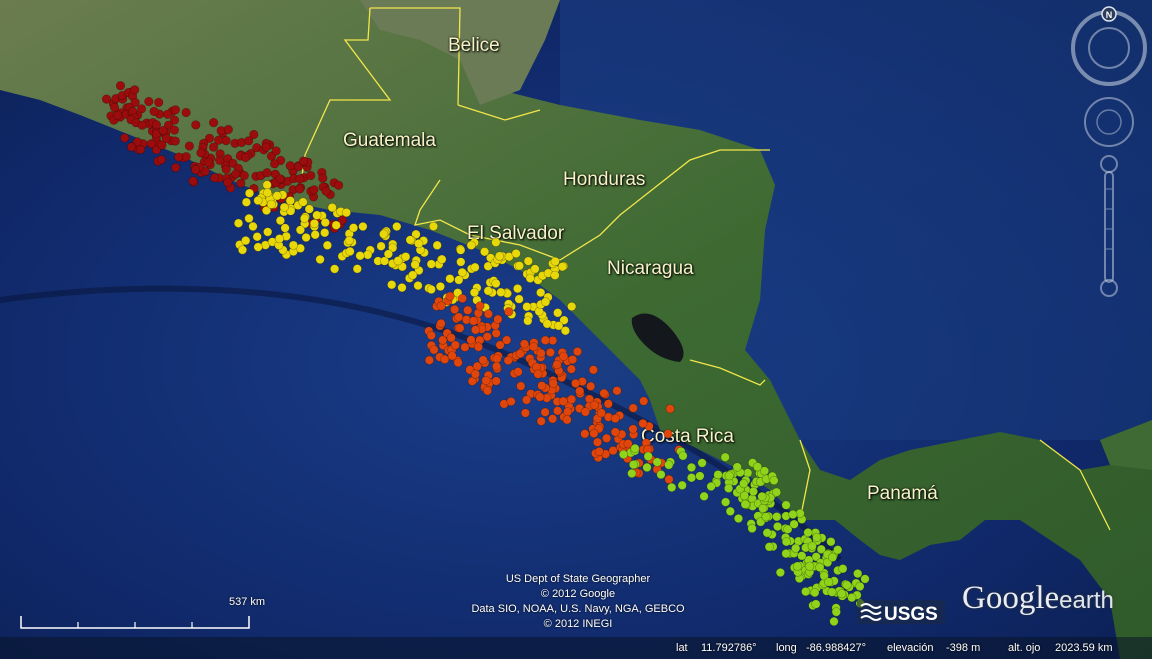 This screenshot has width=1152, height=659. Describe the element at coordinates (1086, 600) in the screenshot. I see `earth-wordmark: earth` at that location.